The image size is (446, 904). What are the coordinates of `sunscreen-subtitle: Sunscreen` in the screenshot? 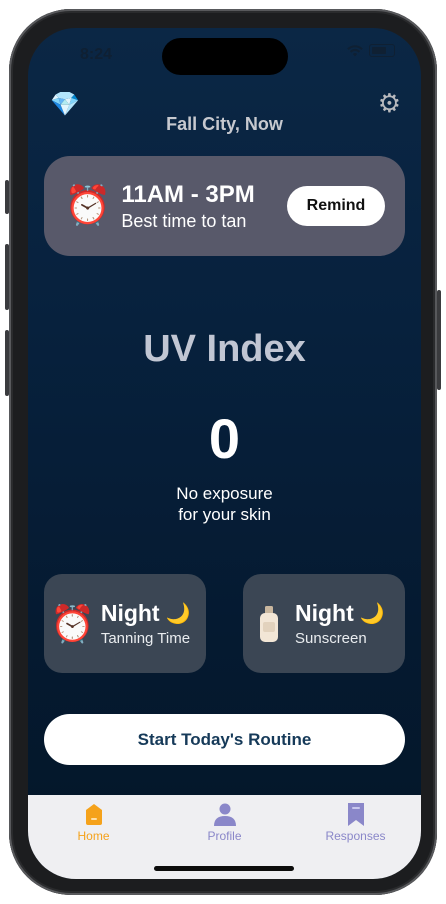 It's located at (331, 638).